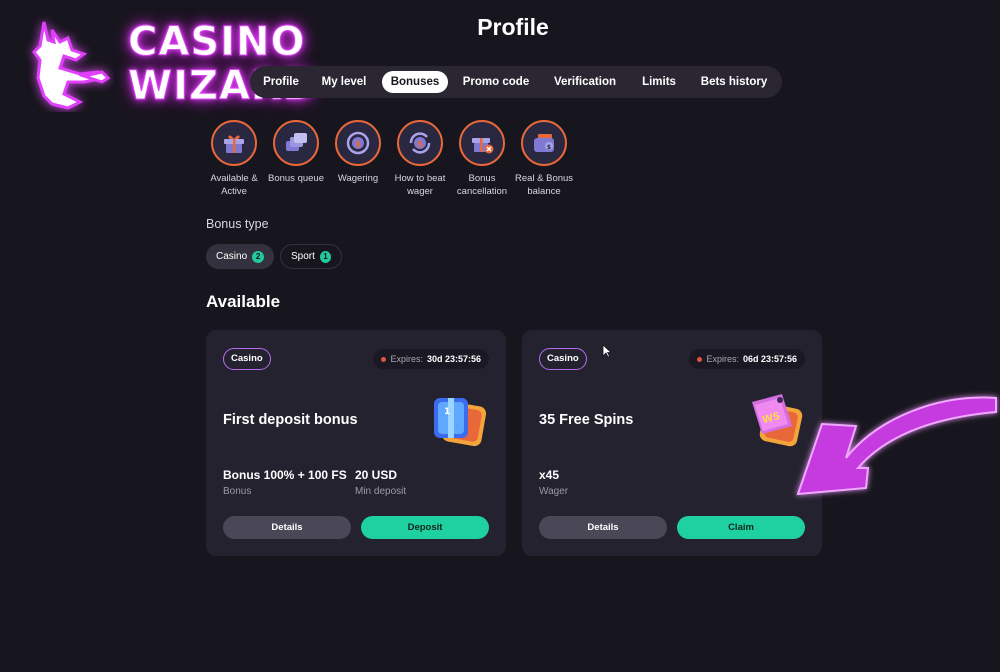 This screenshot has height=672, width=1000. I want to click on tab-bets-history: Bets history, so click(734, 82).